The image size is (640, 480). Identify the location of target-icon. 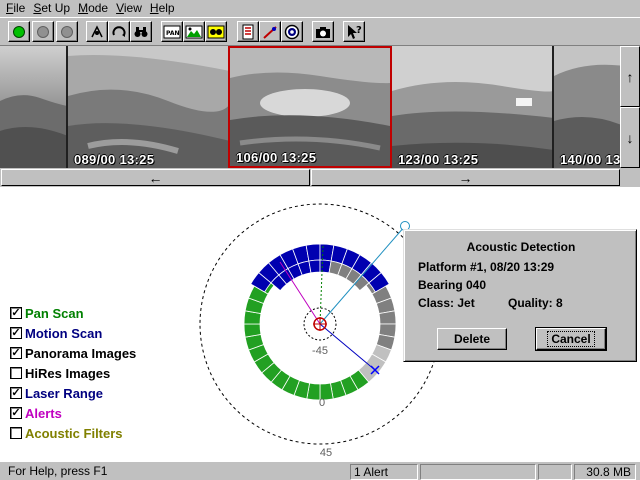
(292, 31).